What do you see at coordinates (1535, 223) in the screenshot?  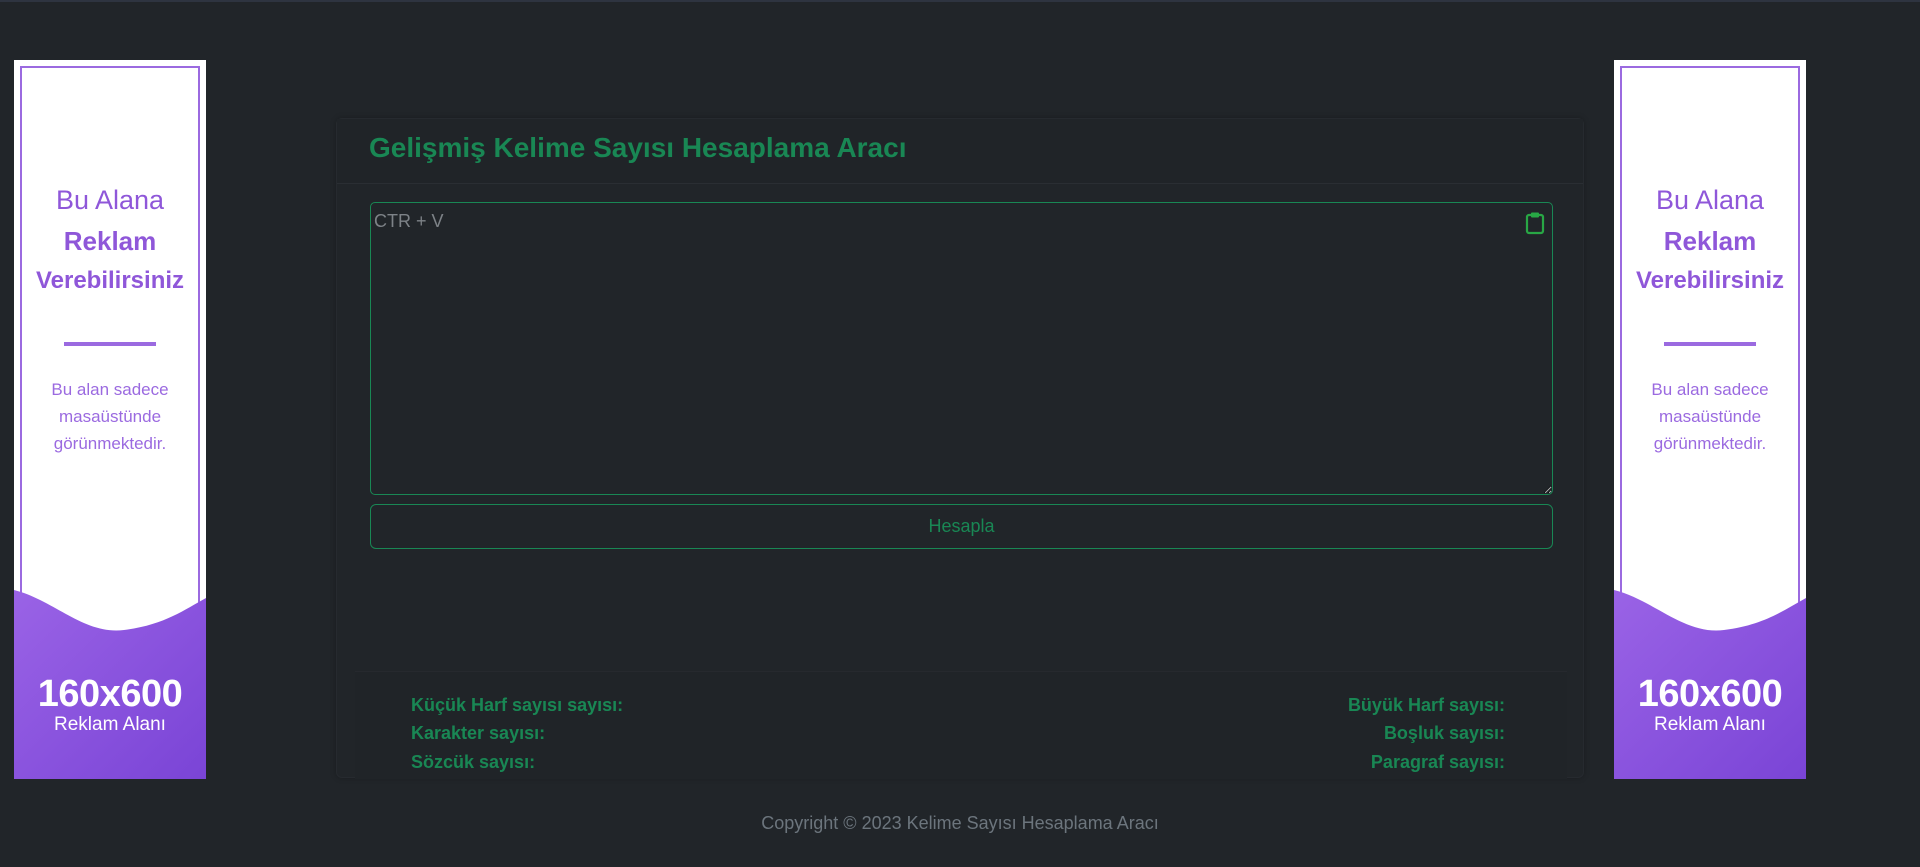 I see `clipboard-icon` at bounding box center [1535, 223].